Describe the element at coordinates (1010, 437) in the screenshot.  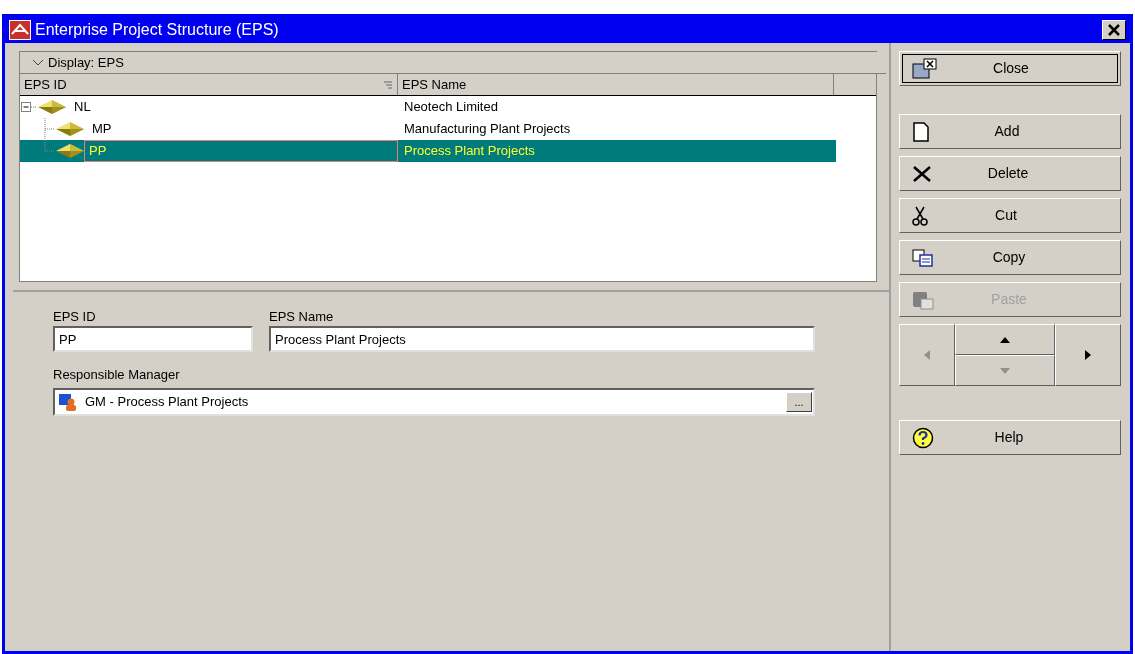
I see `help-button: Help` at that location.